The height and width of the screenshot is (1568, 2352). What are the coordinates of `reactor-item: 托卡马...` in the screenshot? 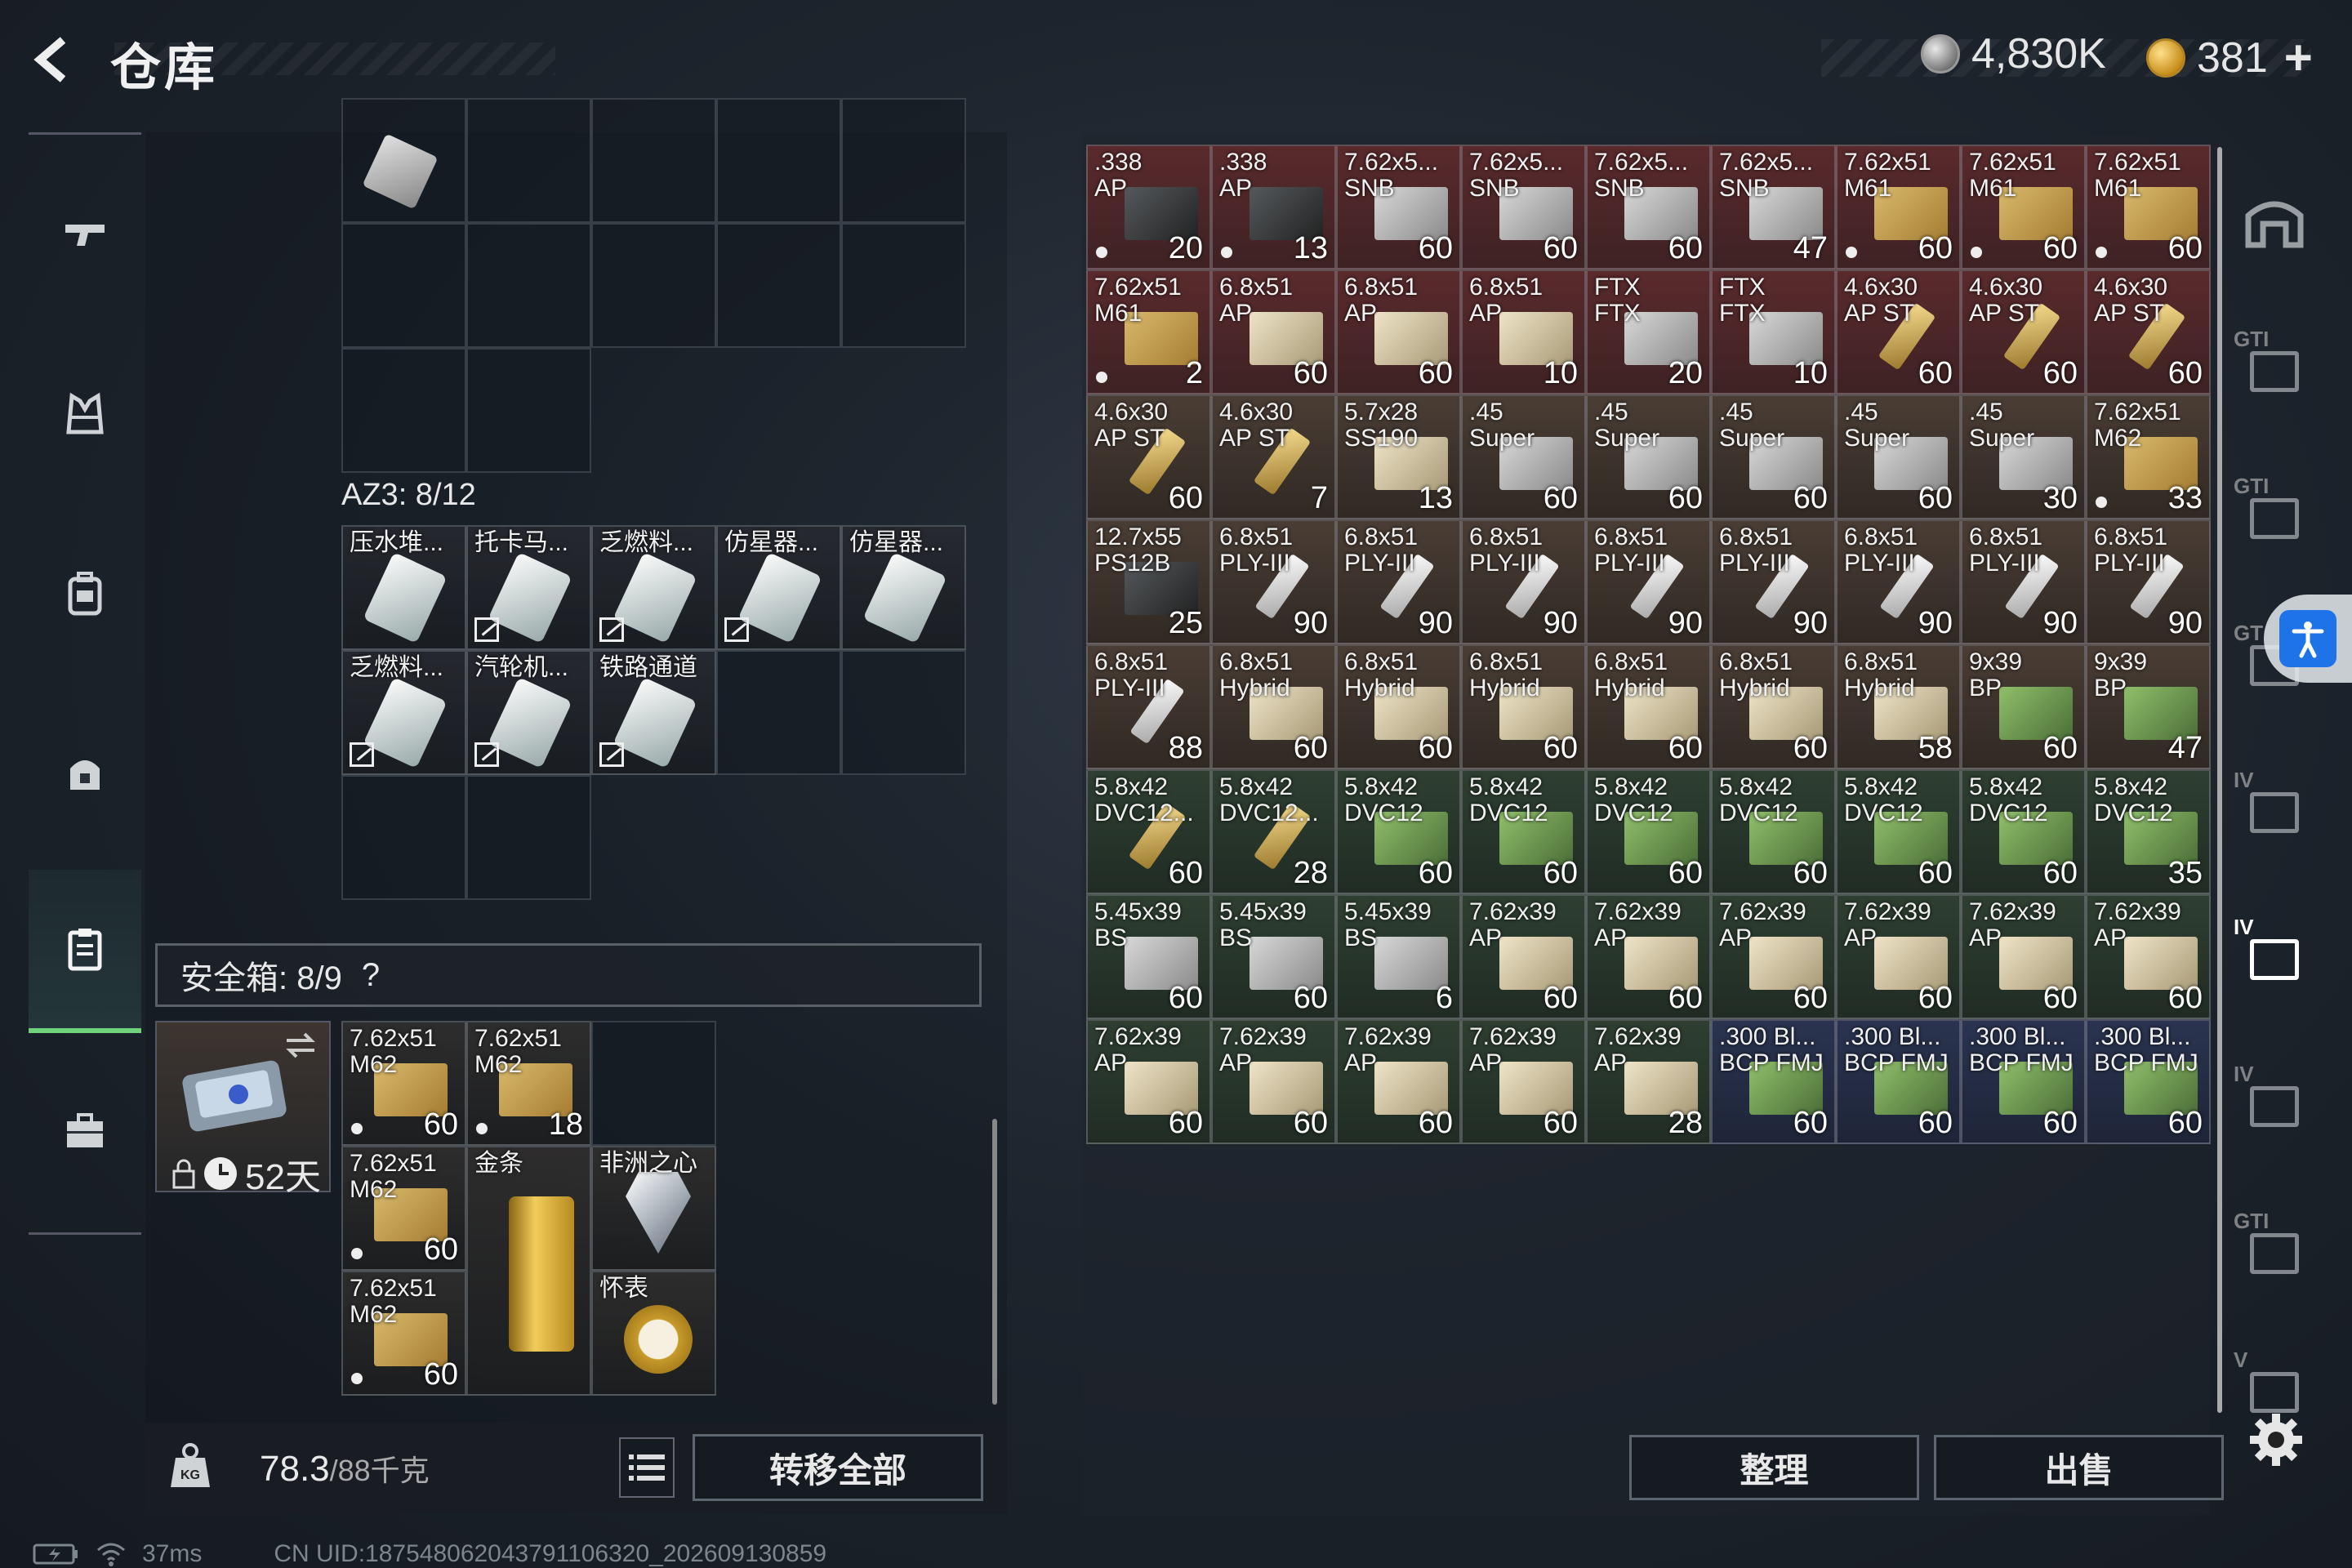 It's located at (528, 587).